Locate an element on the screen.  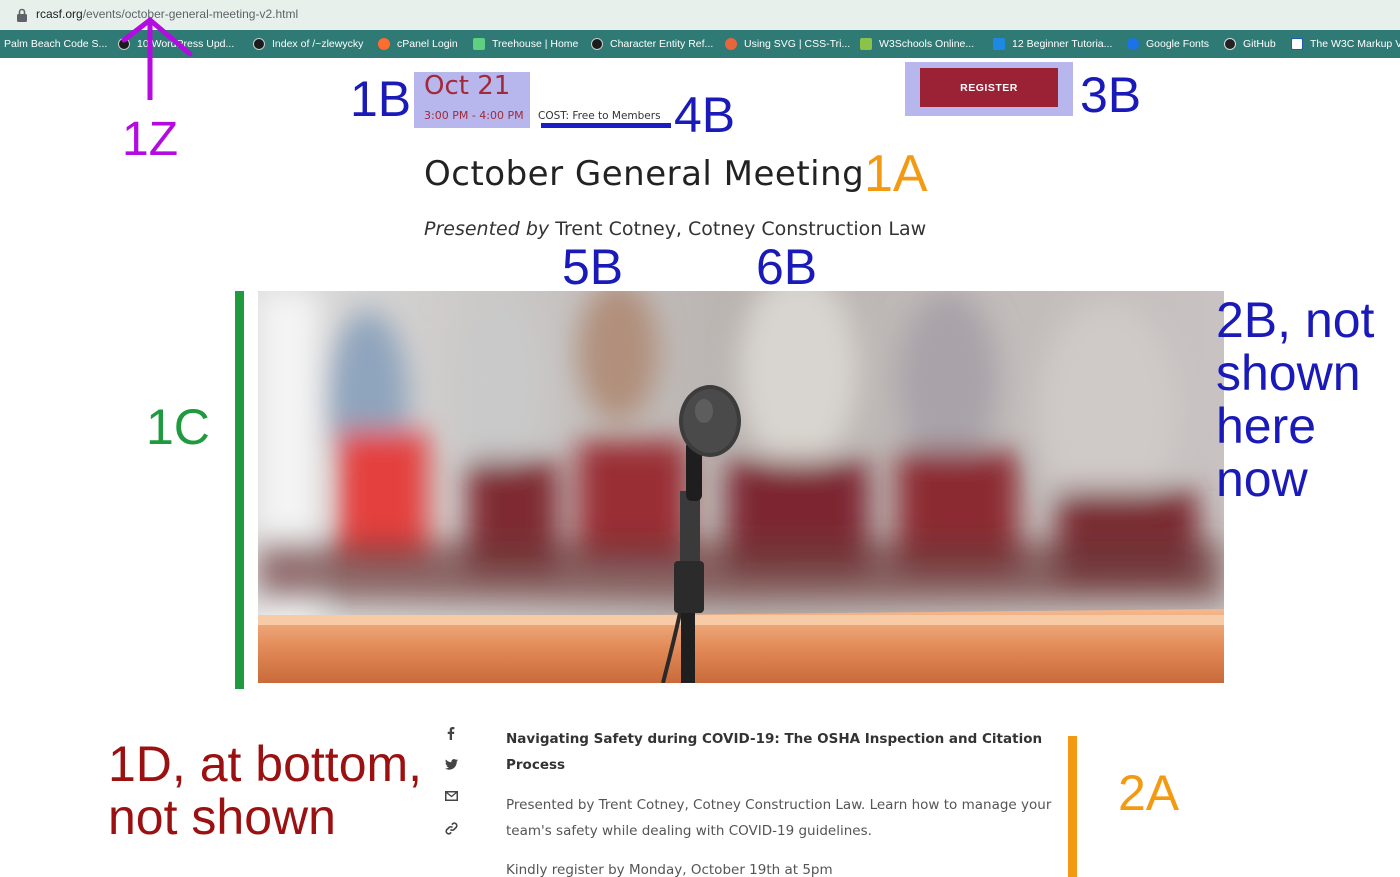
section-marker-green is located at coordinates (239, 490).